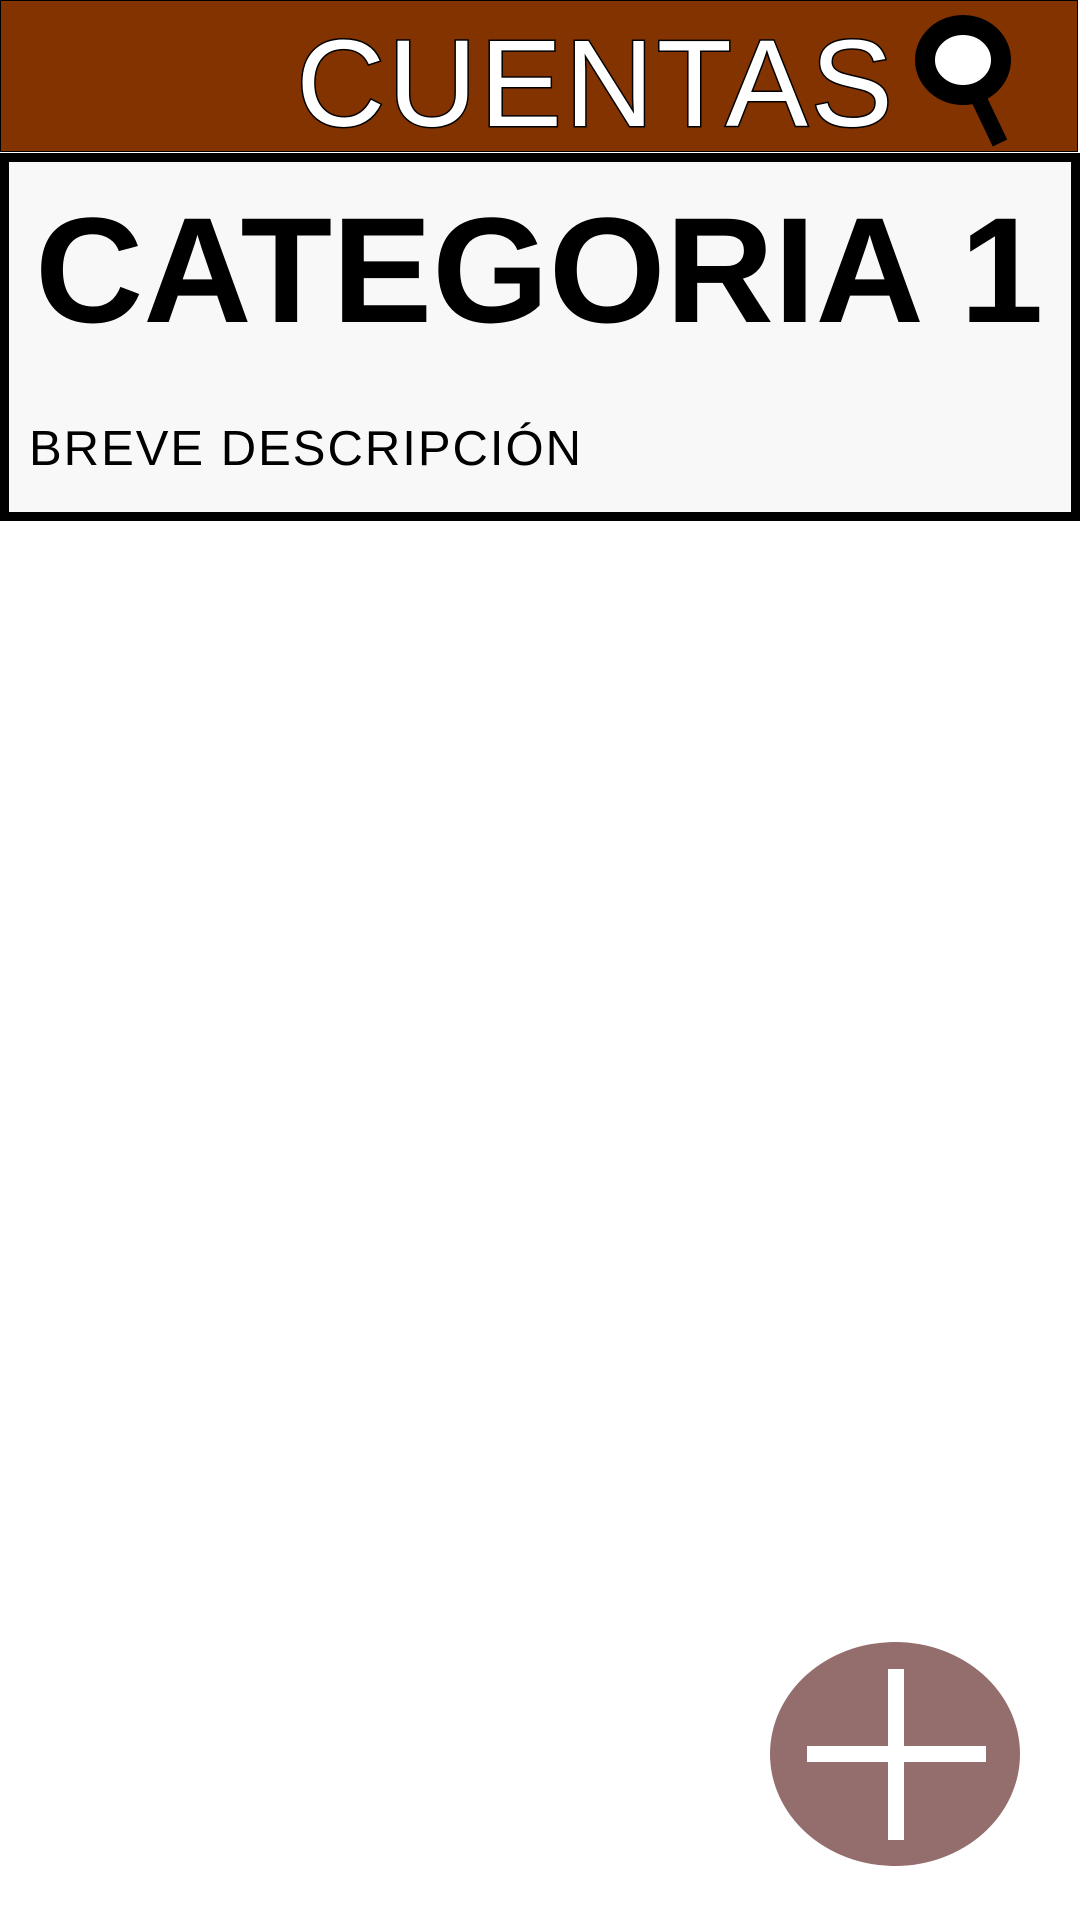 The image size is (1080, 1920). What do you see at coordinates (539, 270) in the screenshot?
I see `category-title: CATEGORIA 1` at bounding box center [539, 270].